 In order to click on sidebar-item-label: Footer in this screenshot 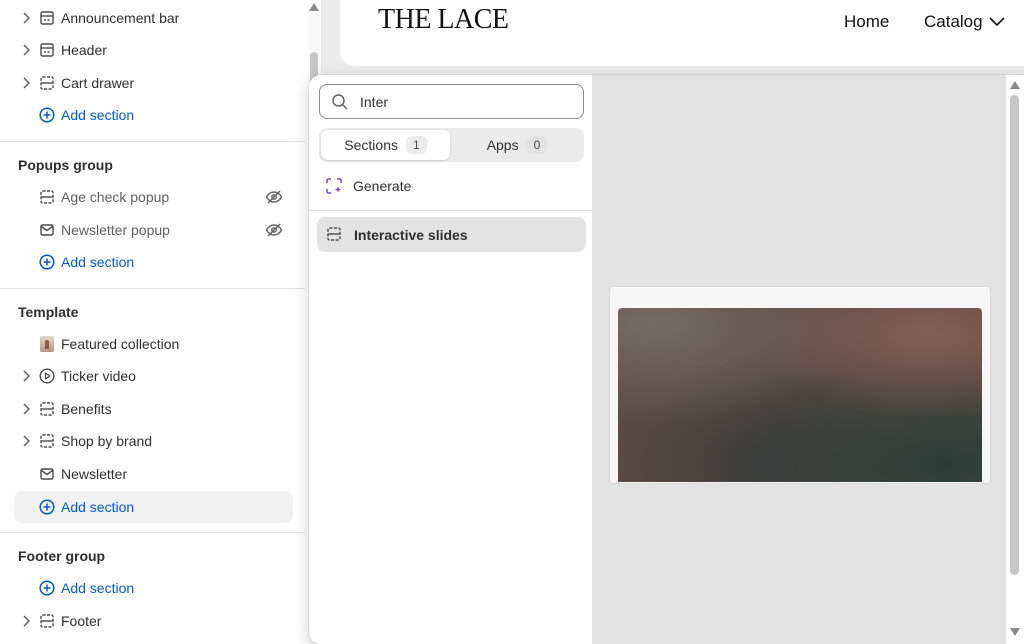, I will do `click(81, 621)`.